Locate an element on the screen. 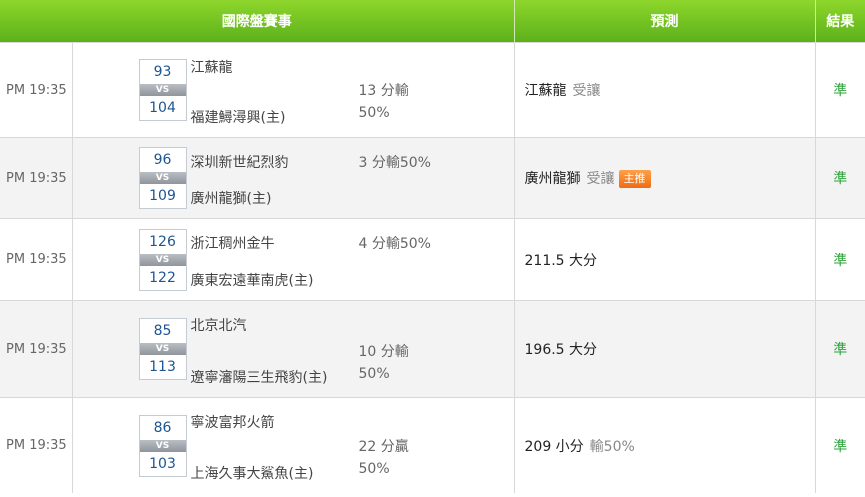  handicap-result: 3 分輸50% is located at coordinates (395, 163).